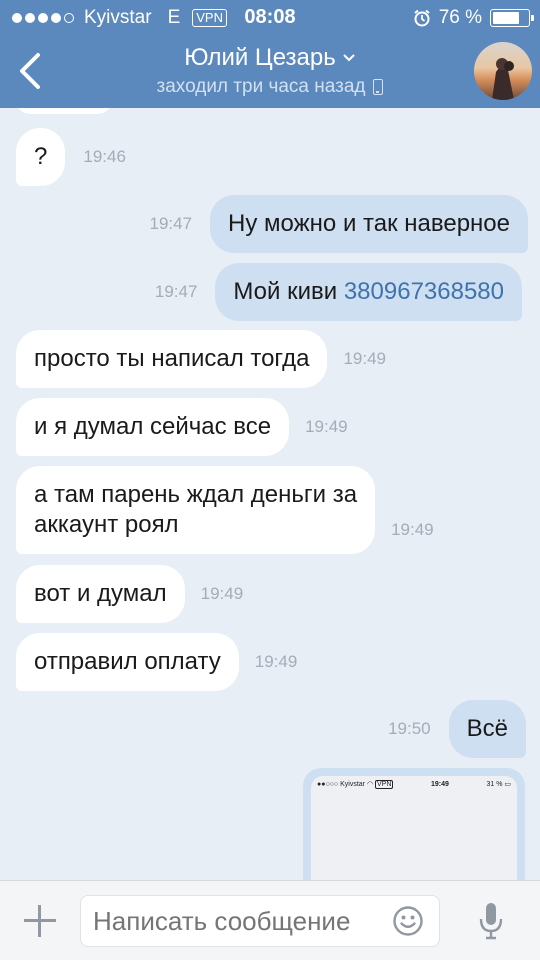 The image size is (540, 960). Describe the element at coordinates (506, 18) in the screenshot. I see `battery-level` at that location.